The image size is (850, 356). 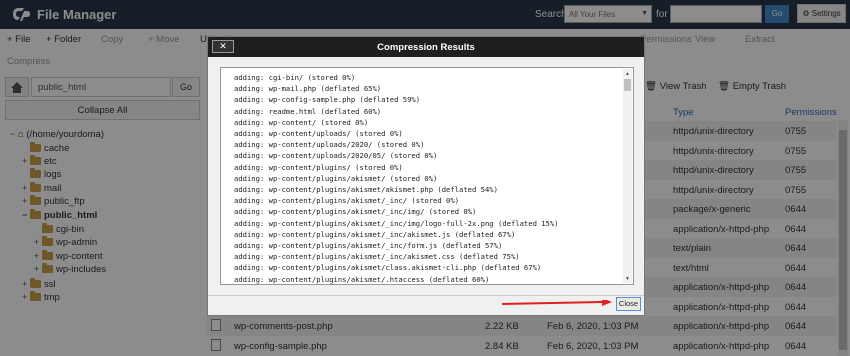 What do you see at coordinates (223, 46) in the screenshot?
I see `close-icon: ✕` at bounding box center [223, 46].